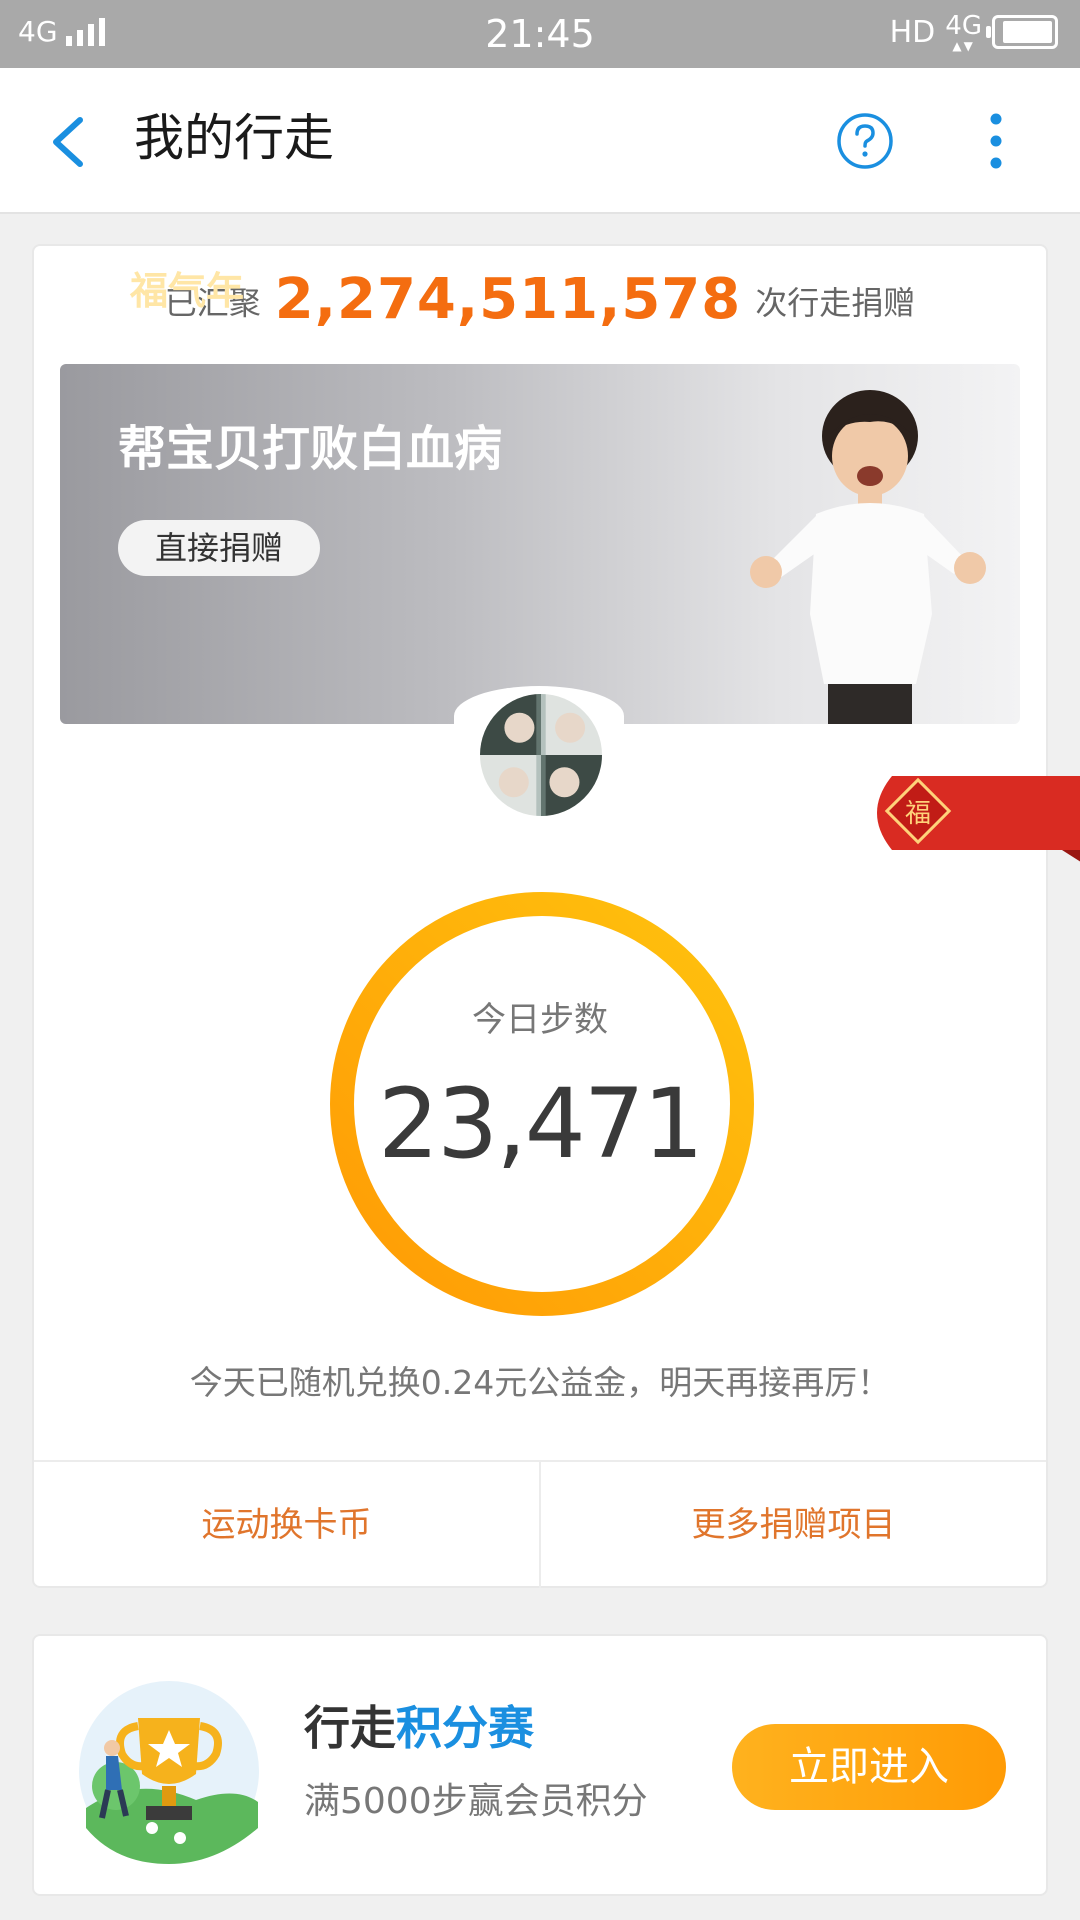  Describe the element at coordinates (1027, 32) in the screenshot. I see `battery-fill` at that location.